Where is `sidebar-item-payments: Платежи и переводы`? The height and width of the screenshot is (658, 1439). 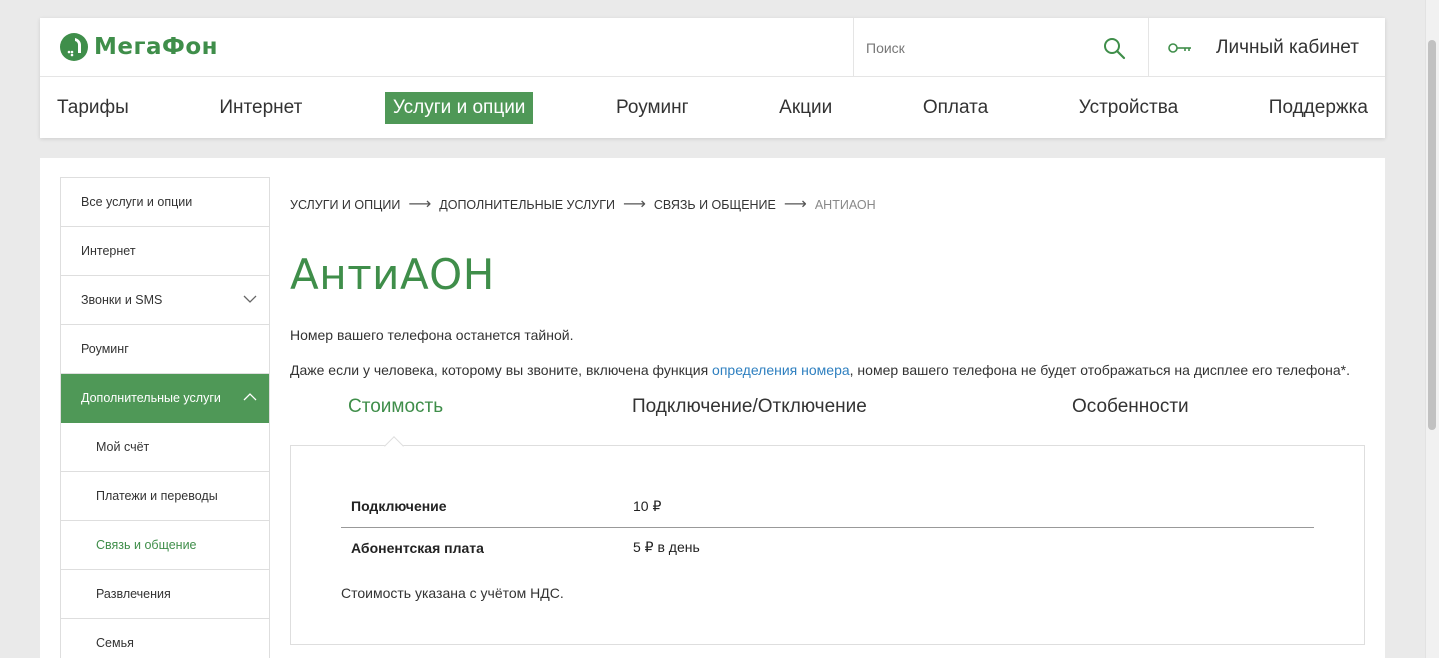 sidebar-item-payments: Платежи и переводы is located at coordinates (165, 496).